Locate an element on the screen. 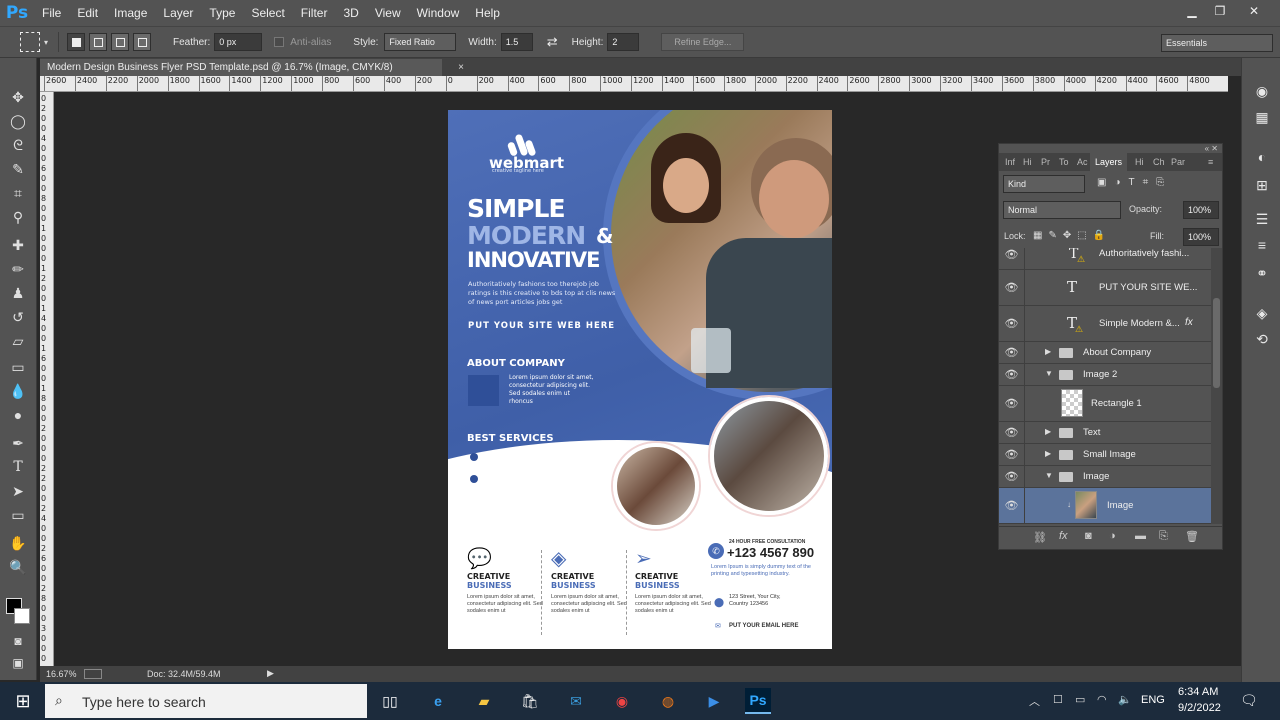 This screenshot has height=720, width=1280. brush-presets-icon: ≡ is located at coordinates (1262, 245).